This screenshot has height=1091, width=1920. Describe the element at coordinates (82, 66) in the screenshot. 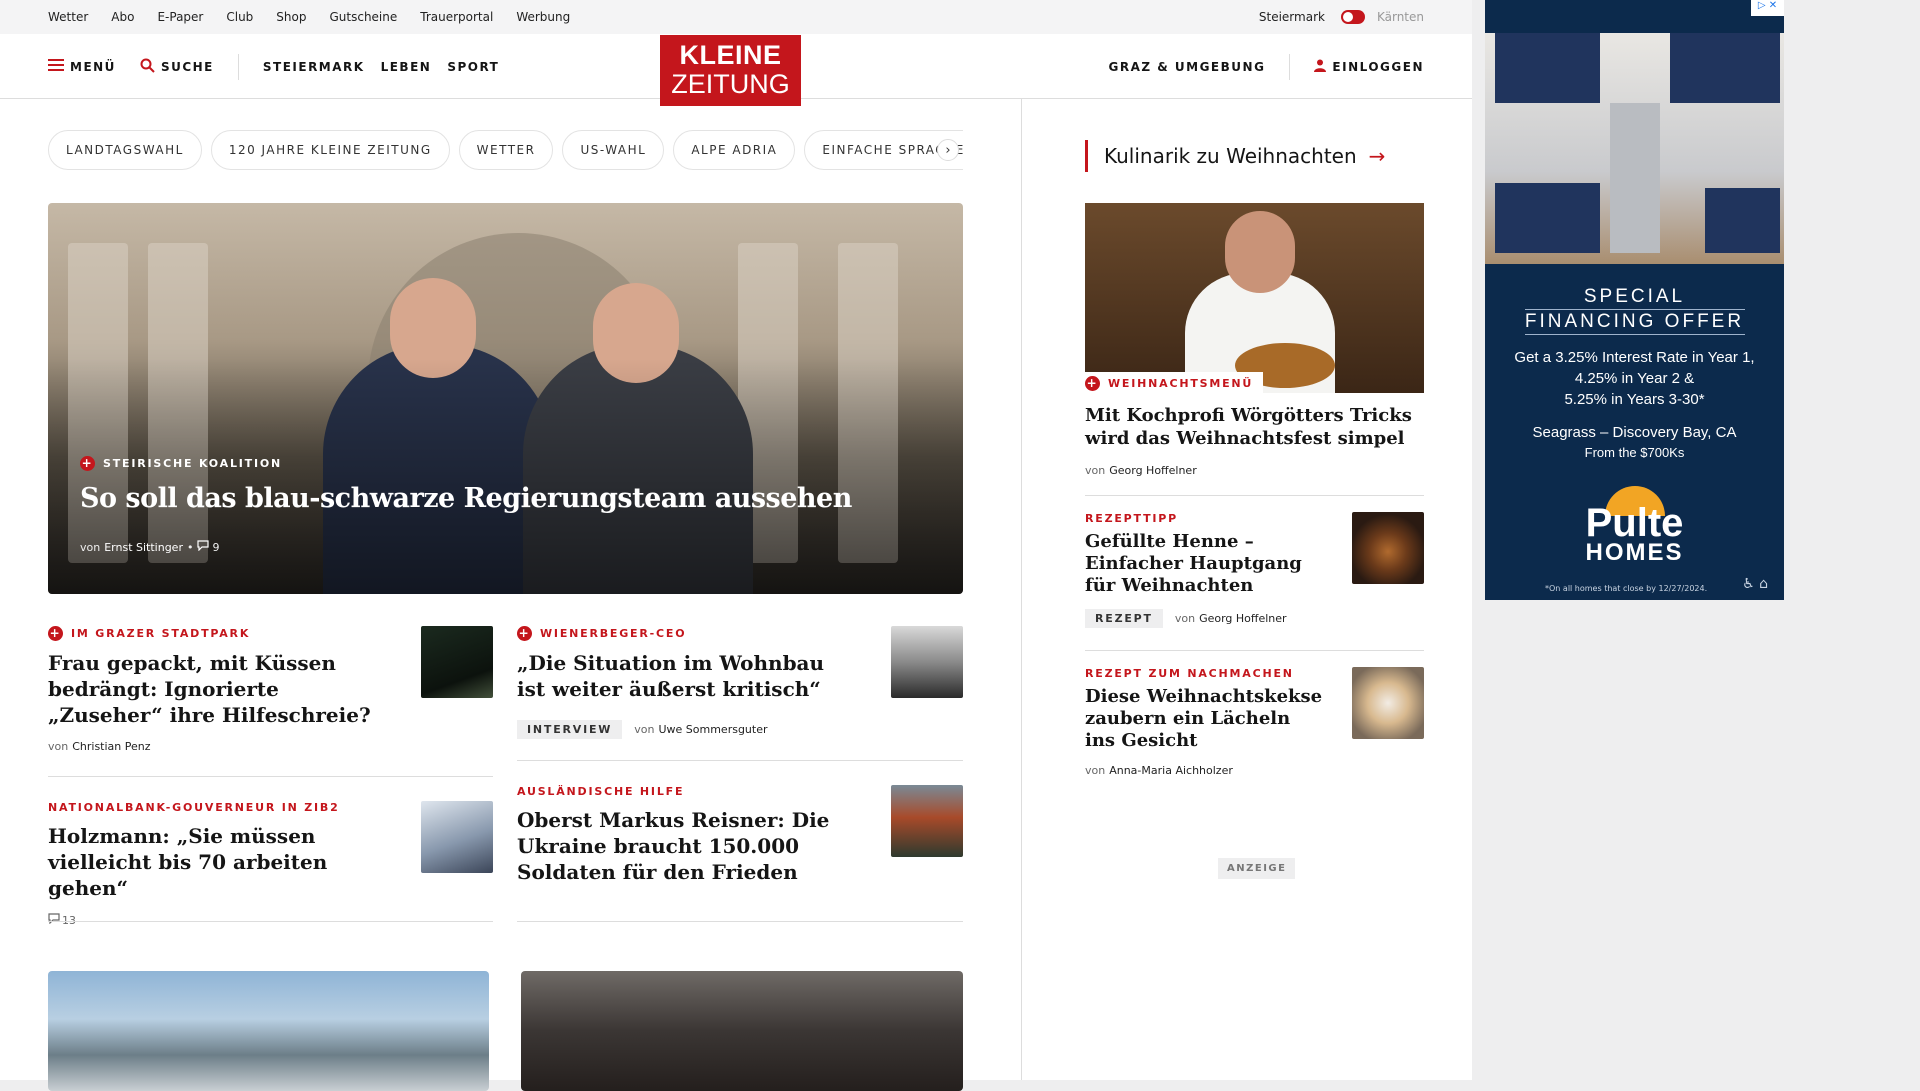

I see `menu-button: MENÜ` at that location.